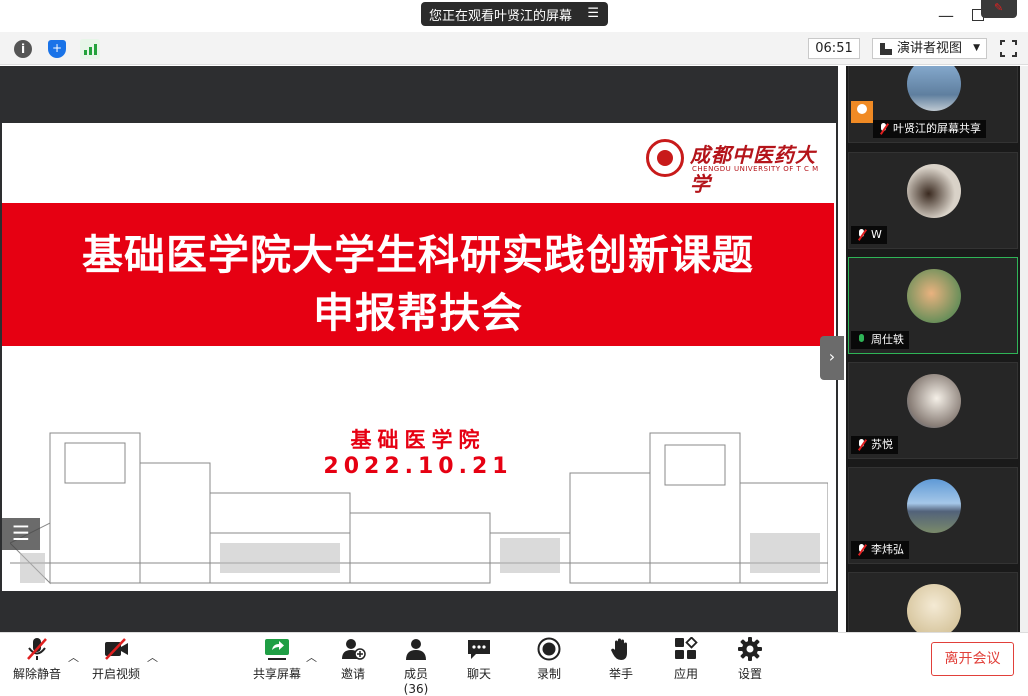 The height and width of the screenshot is (696, 1028). Describe the element at coordinates (311, 657) in the screenshot. I see `share-options-chevron-icon: ︿` at that location.